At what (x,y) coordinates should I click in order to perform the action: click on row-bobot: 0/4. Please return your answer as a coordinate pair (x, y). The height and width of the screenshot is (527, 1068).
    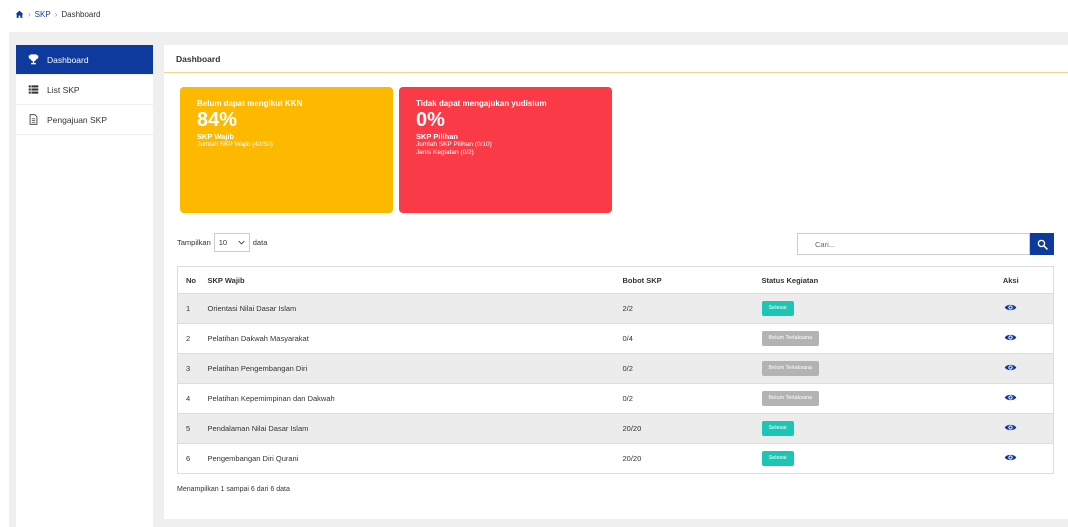
    Looking at the image, I should click on (692, 338).